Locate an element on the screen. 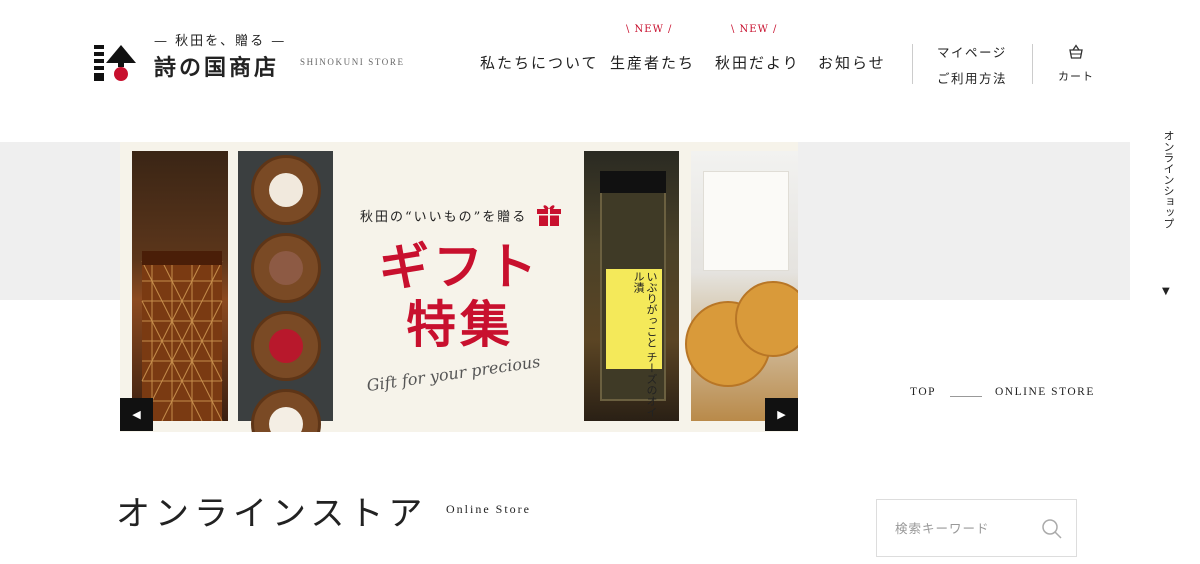  pickle-jar-photo: いぶりがっこと チーズのオイル漬 is located at coordinates (631, 286).